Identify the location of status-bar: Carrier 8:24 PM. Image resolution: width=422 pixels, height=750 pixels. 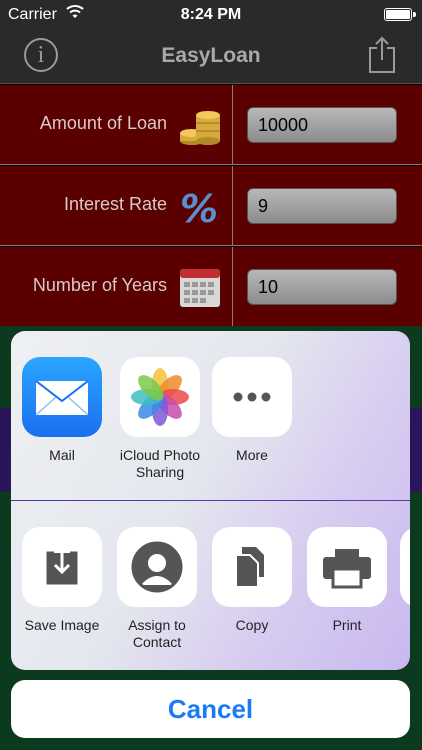
(211, 15).